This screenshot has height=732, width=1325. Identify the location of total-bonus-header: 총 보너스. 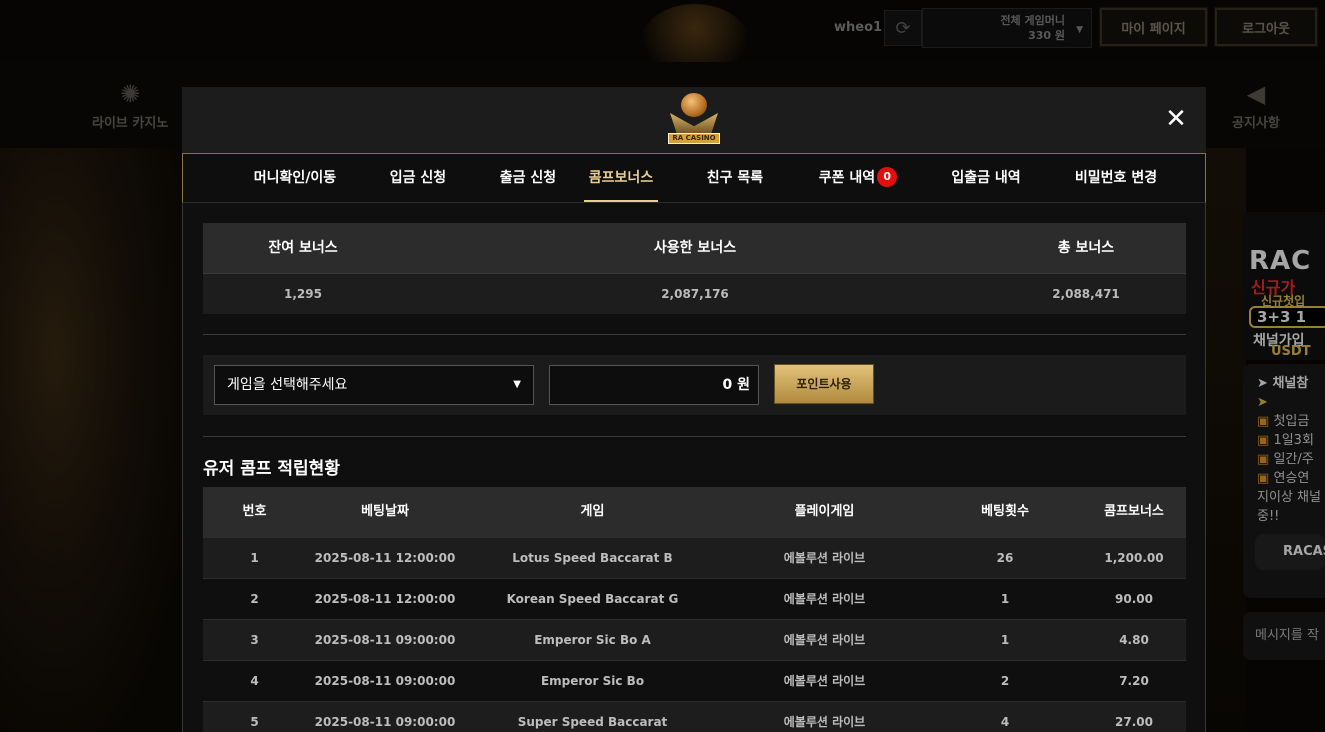
(1086, 248).